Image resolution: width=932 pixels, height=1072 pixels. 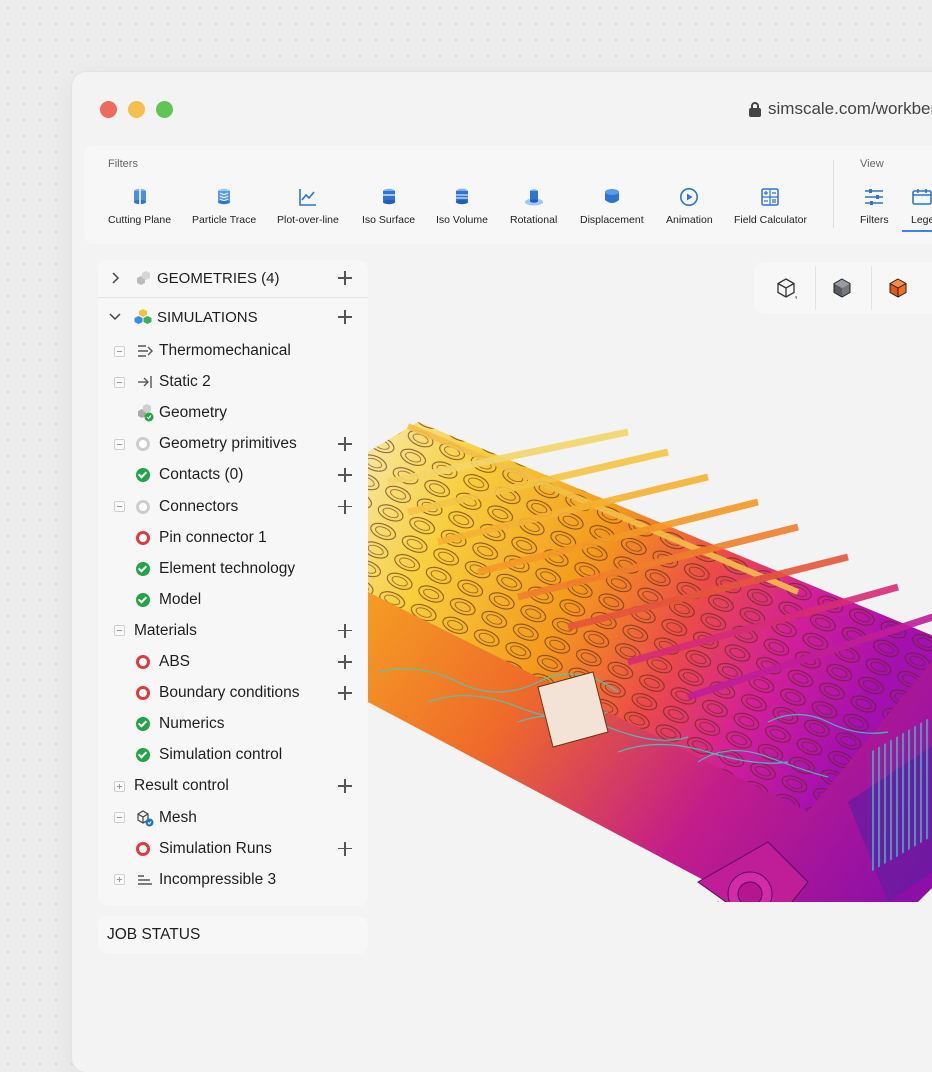 I want to click on tree-item-label: Numerics, so click(x=192, y=724).